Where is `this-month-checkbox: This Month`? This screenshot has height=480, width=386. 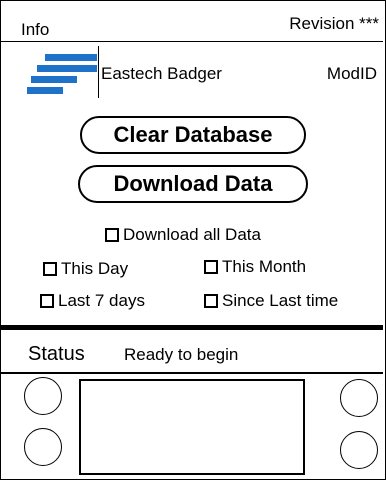
this-month-checkbox: This Month is located at coordinates (255, 267).